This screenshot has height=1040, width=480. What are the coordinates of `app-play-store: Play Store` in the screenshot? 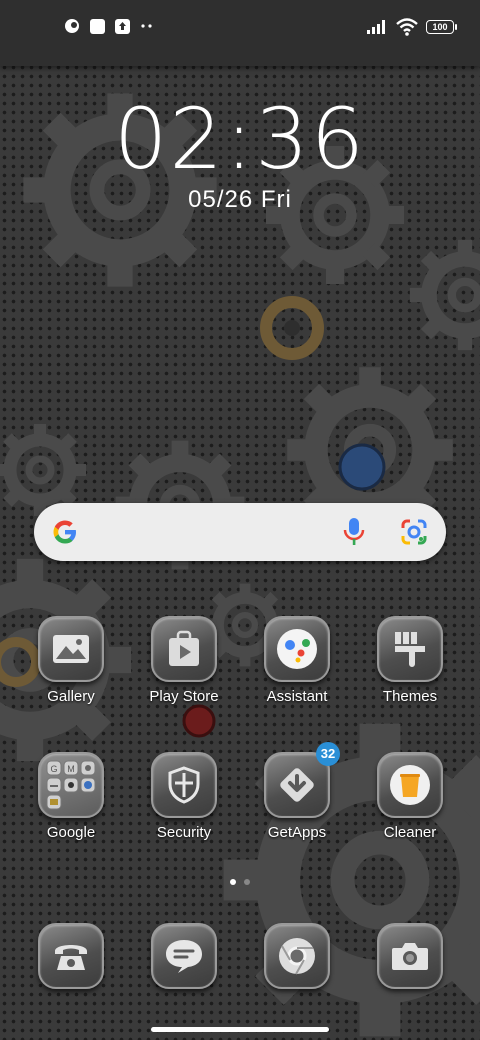 It's located at (184, 660).